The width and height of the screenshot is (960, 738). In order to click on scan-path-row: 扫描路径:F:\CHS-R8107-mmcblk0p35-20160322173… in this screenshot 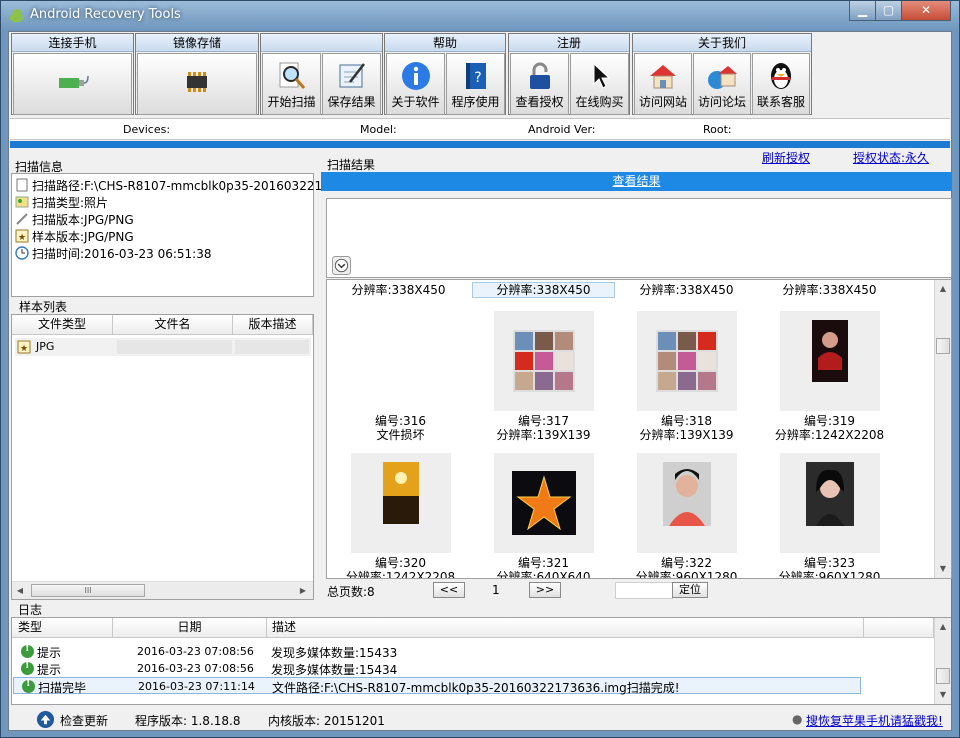, I will do `click(185, 185)`.